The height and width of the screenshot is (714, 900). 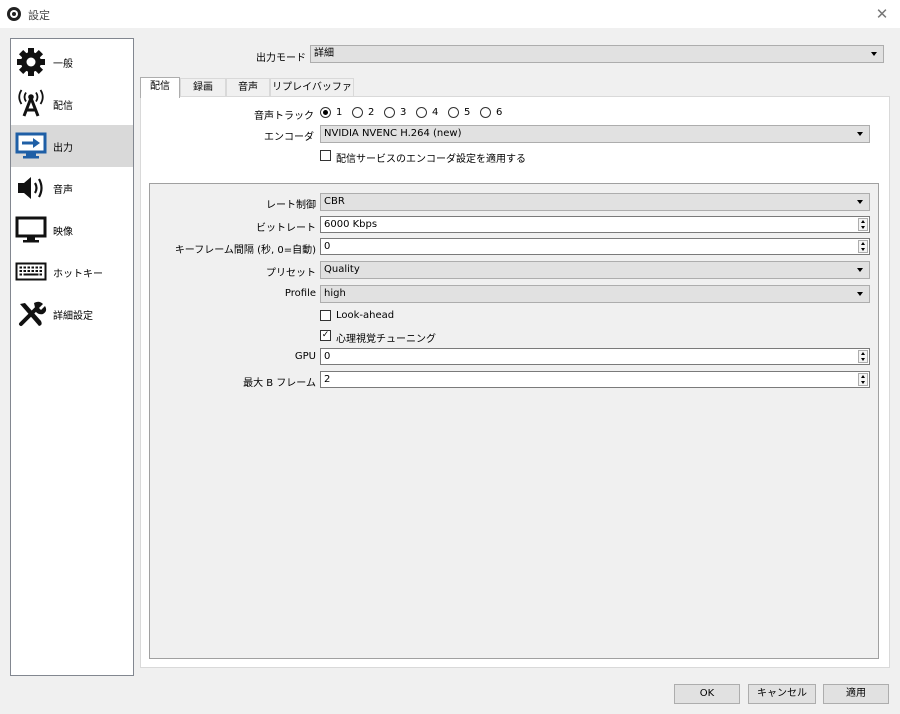 I want to click on sidebar-item-video: 映像, so click(x=72, y=230).